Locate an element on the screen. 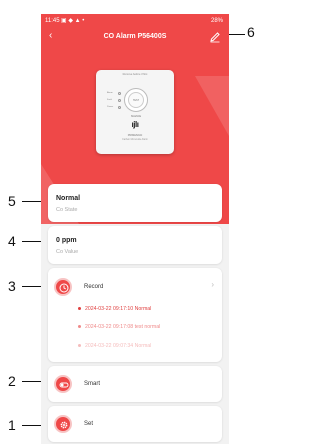 Image resolution: width=320 pixels, height=444 pixels. record-entry: 2024-03-22 09:07:34 Normal is located at coordinates (114, 346).